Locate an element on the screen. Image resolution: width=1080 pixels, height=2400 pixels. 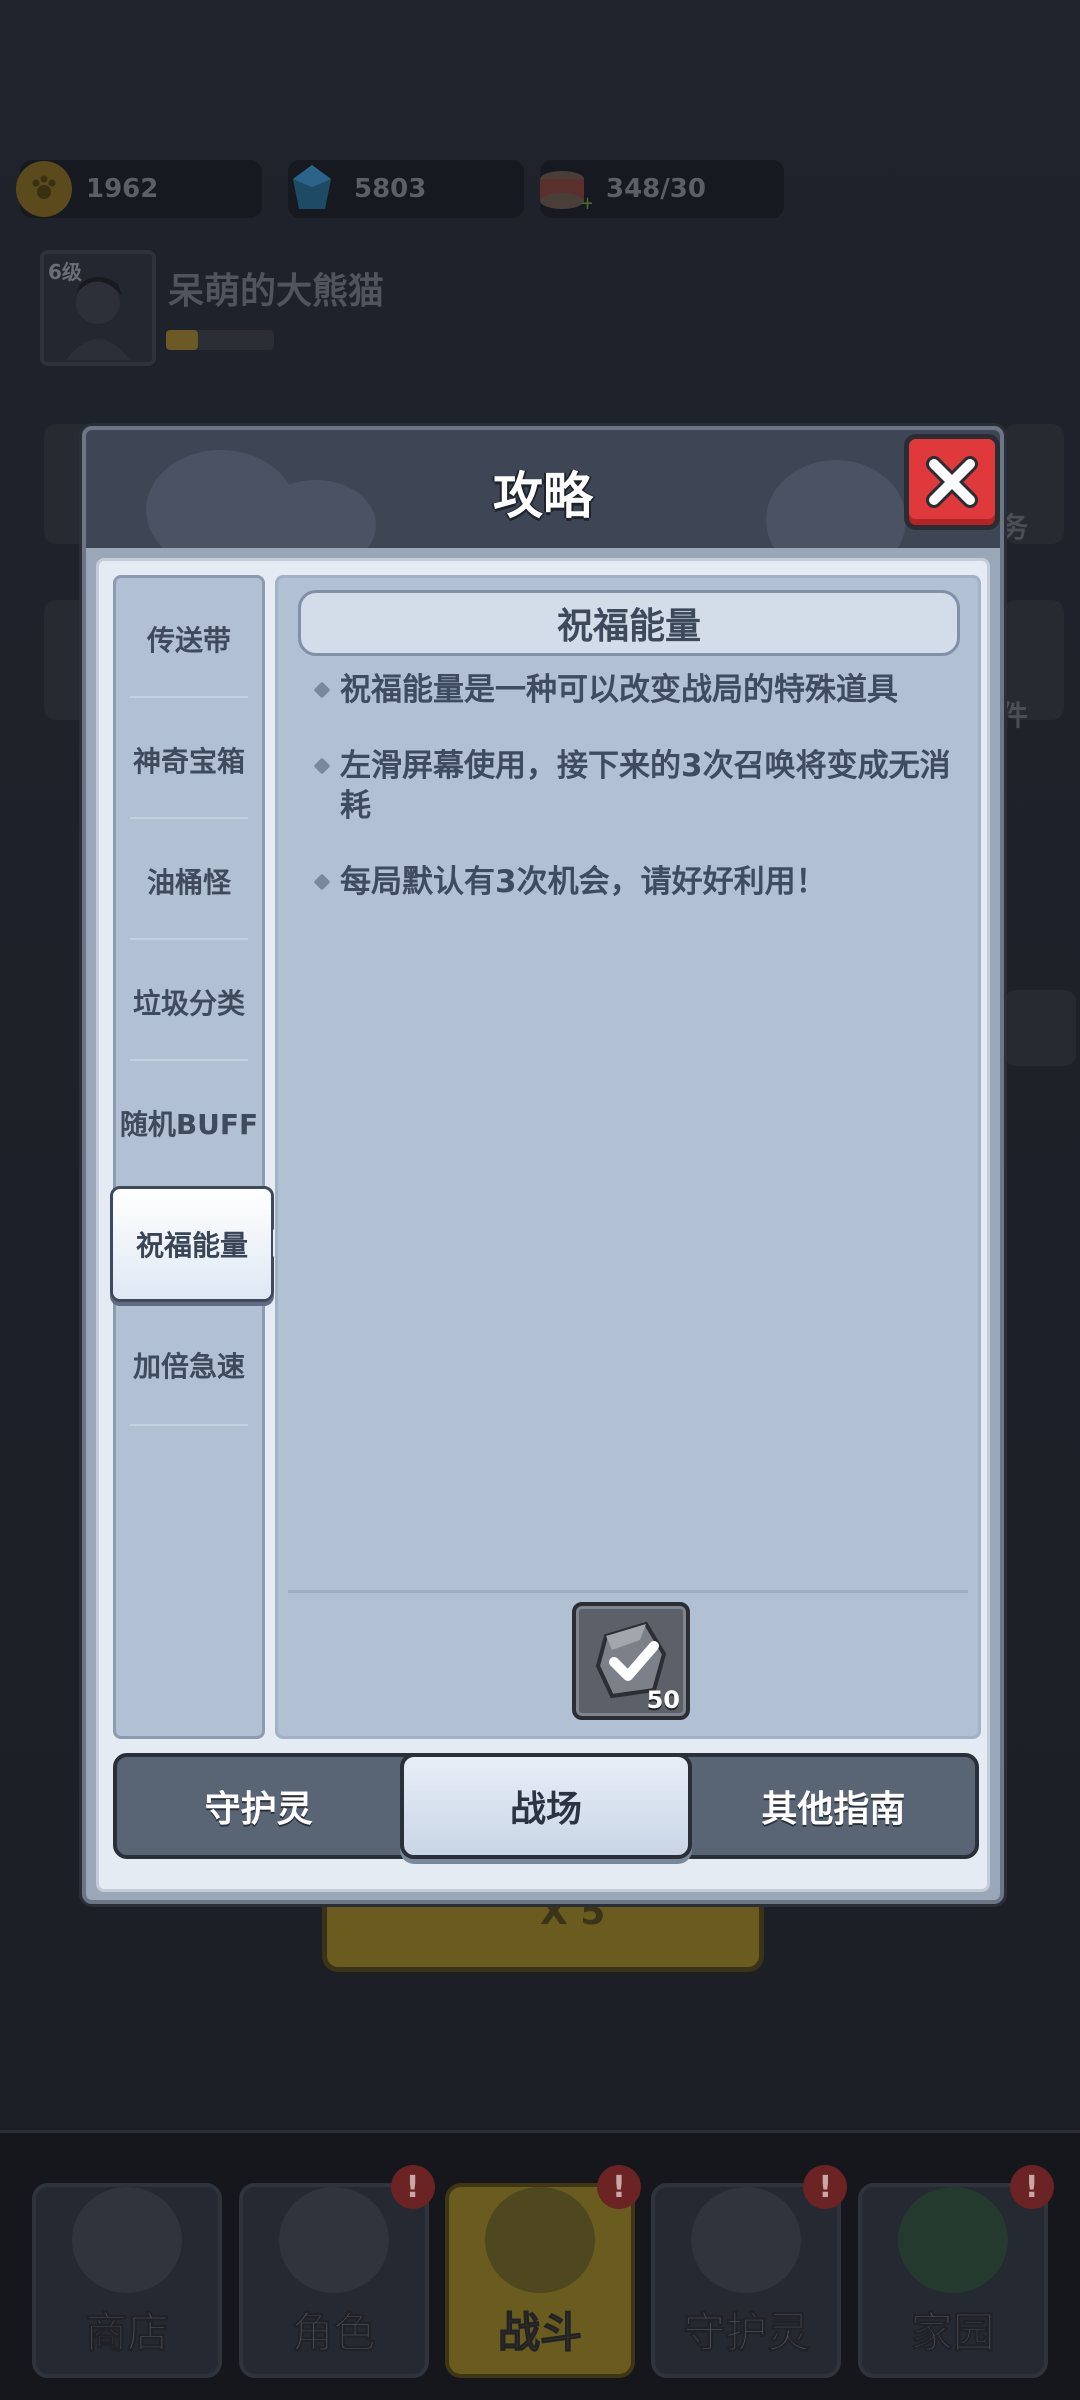
tab-other-guides: 其他指南 is located at coordinates (833, 1806).